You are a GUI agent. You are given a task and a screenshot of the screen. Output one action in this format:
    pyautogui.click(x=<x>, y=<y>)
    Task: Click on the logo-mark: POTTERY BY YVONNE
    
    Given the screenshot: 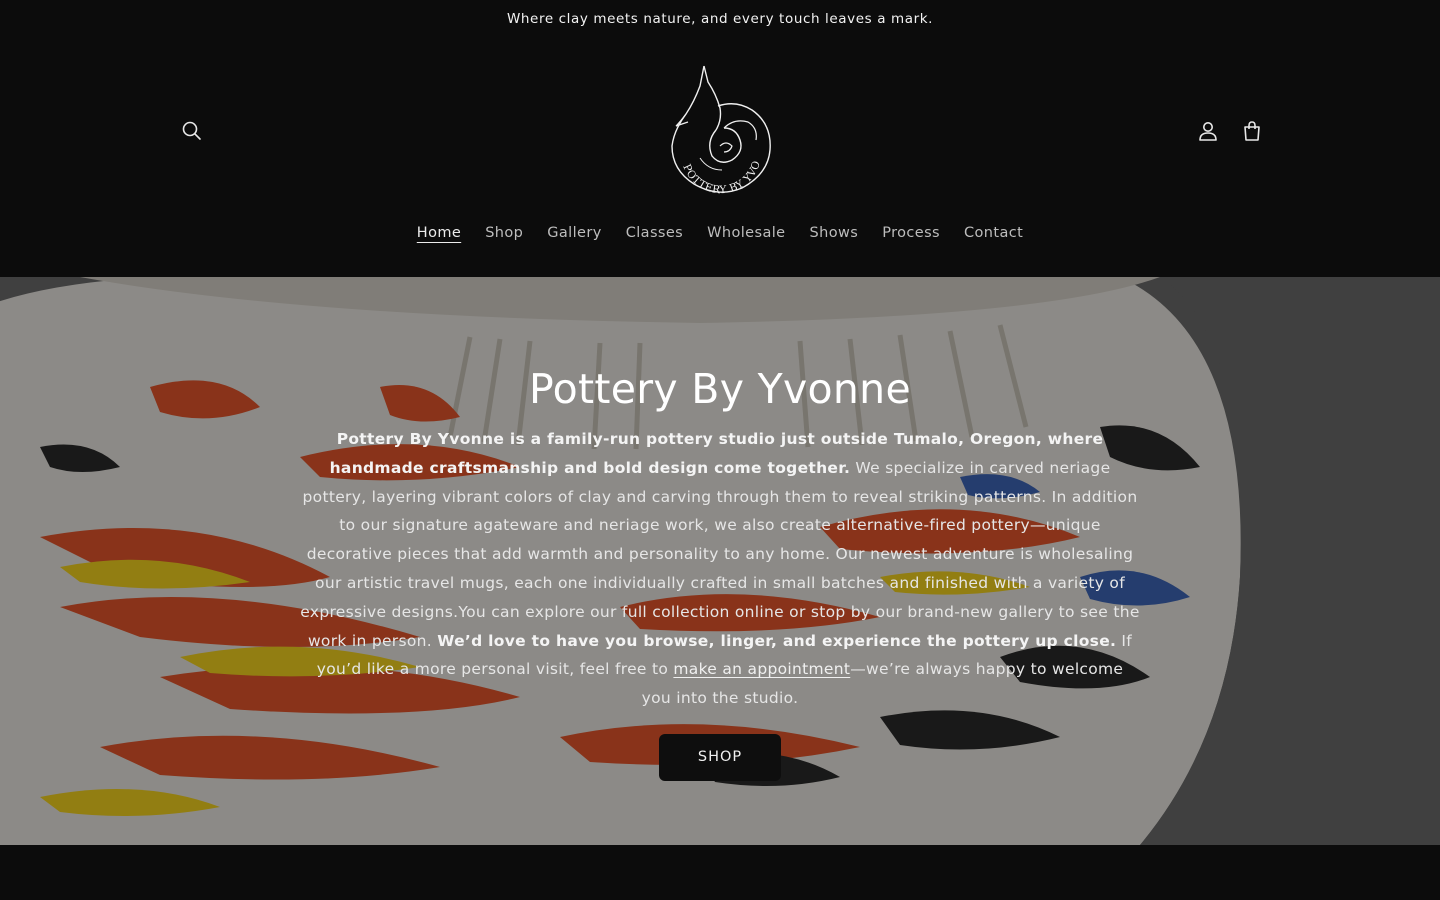 What is the action you would take?
    pyautogui.click(x=713, y=124)
    